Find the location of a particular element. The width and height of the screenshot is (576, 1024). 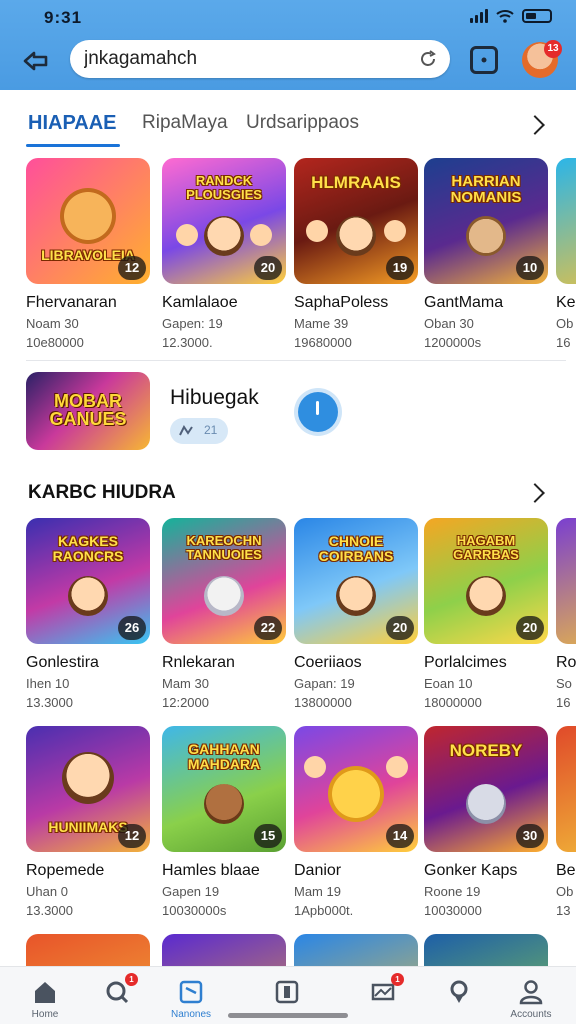

status-bar: 9:31 is located at coordinates (288, 17).